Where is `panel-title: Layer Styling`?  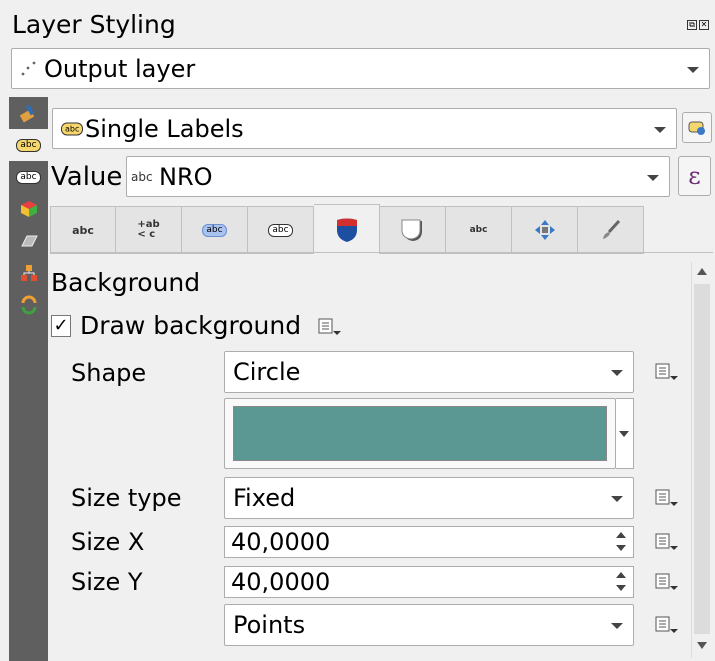
panel-title: Layer Styling is located at coordinates (94, 24).